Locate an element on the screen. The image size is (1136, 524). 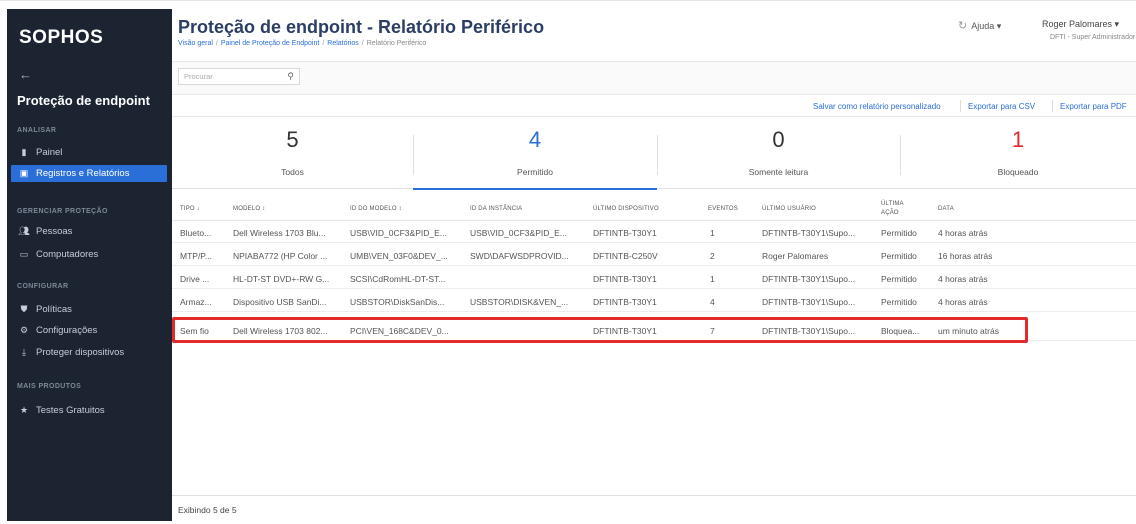
sidebar-item-pessoas: 👥︎ Pessoas is located at coordinates (89, 231).